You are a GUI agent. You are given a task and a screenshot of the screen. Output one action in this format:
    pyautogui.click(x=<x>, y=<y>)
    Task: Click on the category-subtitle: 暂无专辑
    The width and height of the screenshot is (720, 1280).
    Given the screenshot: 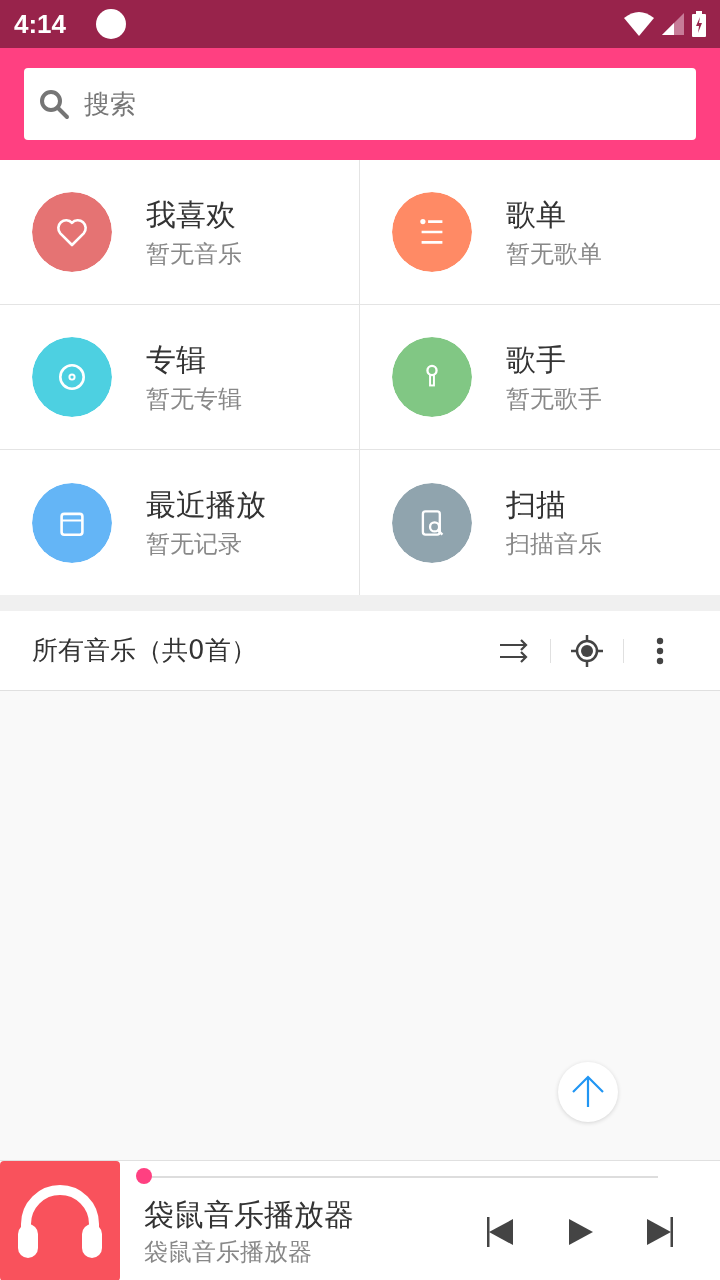 What is the action you would take?
    pyautogui.click(x=194, y=399)
    